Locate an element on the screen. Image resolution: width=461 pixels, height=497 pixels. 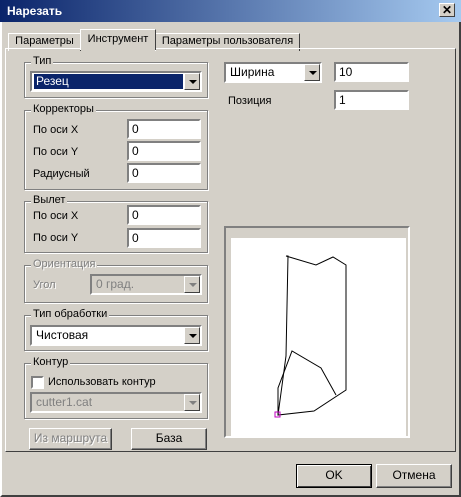
tab-tool: Инструмент is located at coordinates (118, 39).